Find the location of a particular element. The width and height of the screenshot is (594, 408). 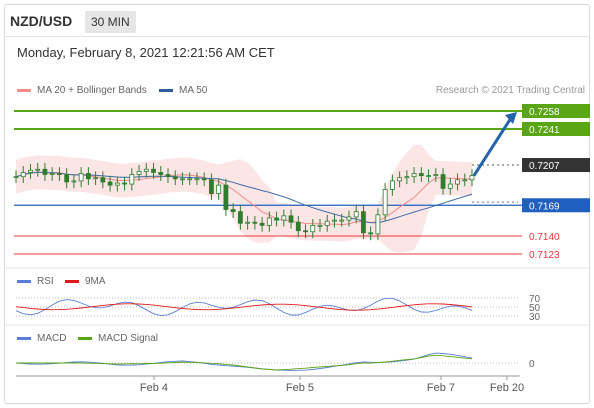

x-axis-label-Feb 20: Feb 20 is located at coordinates (507, 388).